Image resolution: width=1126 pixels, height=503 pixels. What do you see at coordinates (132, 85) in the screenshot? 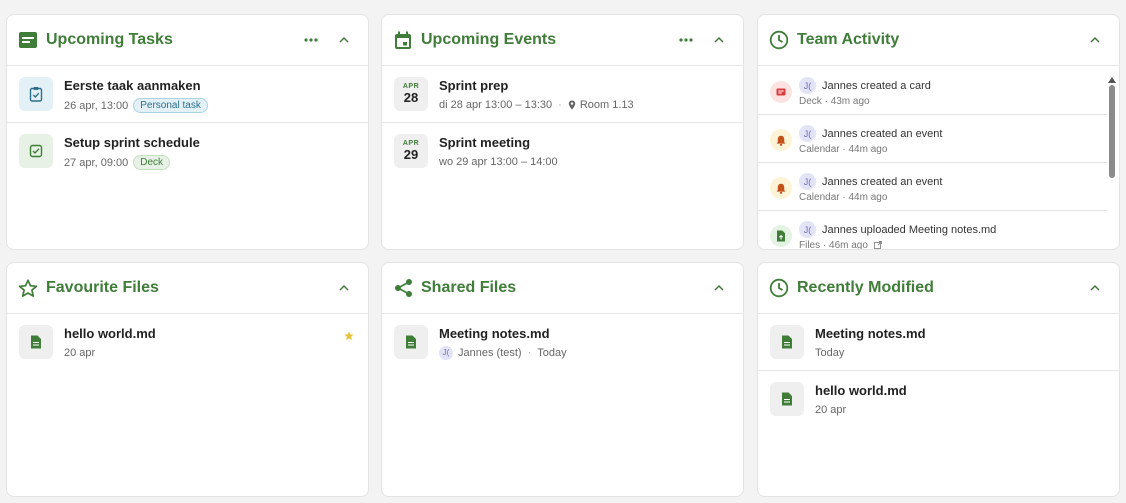
I see `task-title: Eerste taak aanmaken` at bounding box center [132, 85].